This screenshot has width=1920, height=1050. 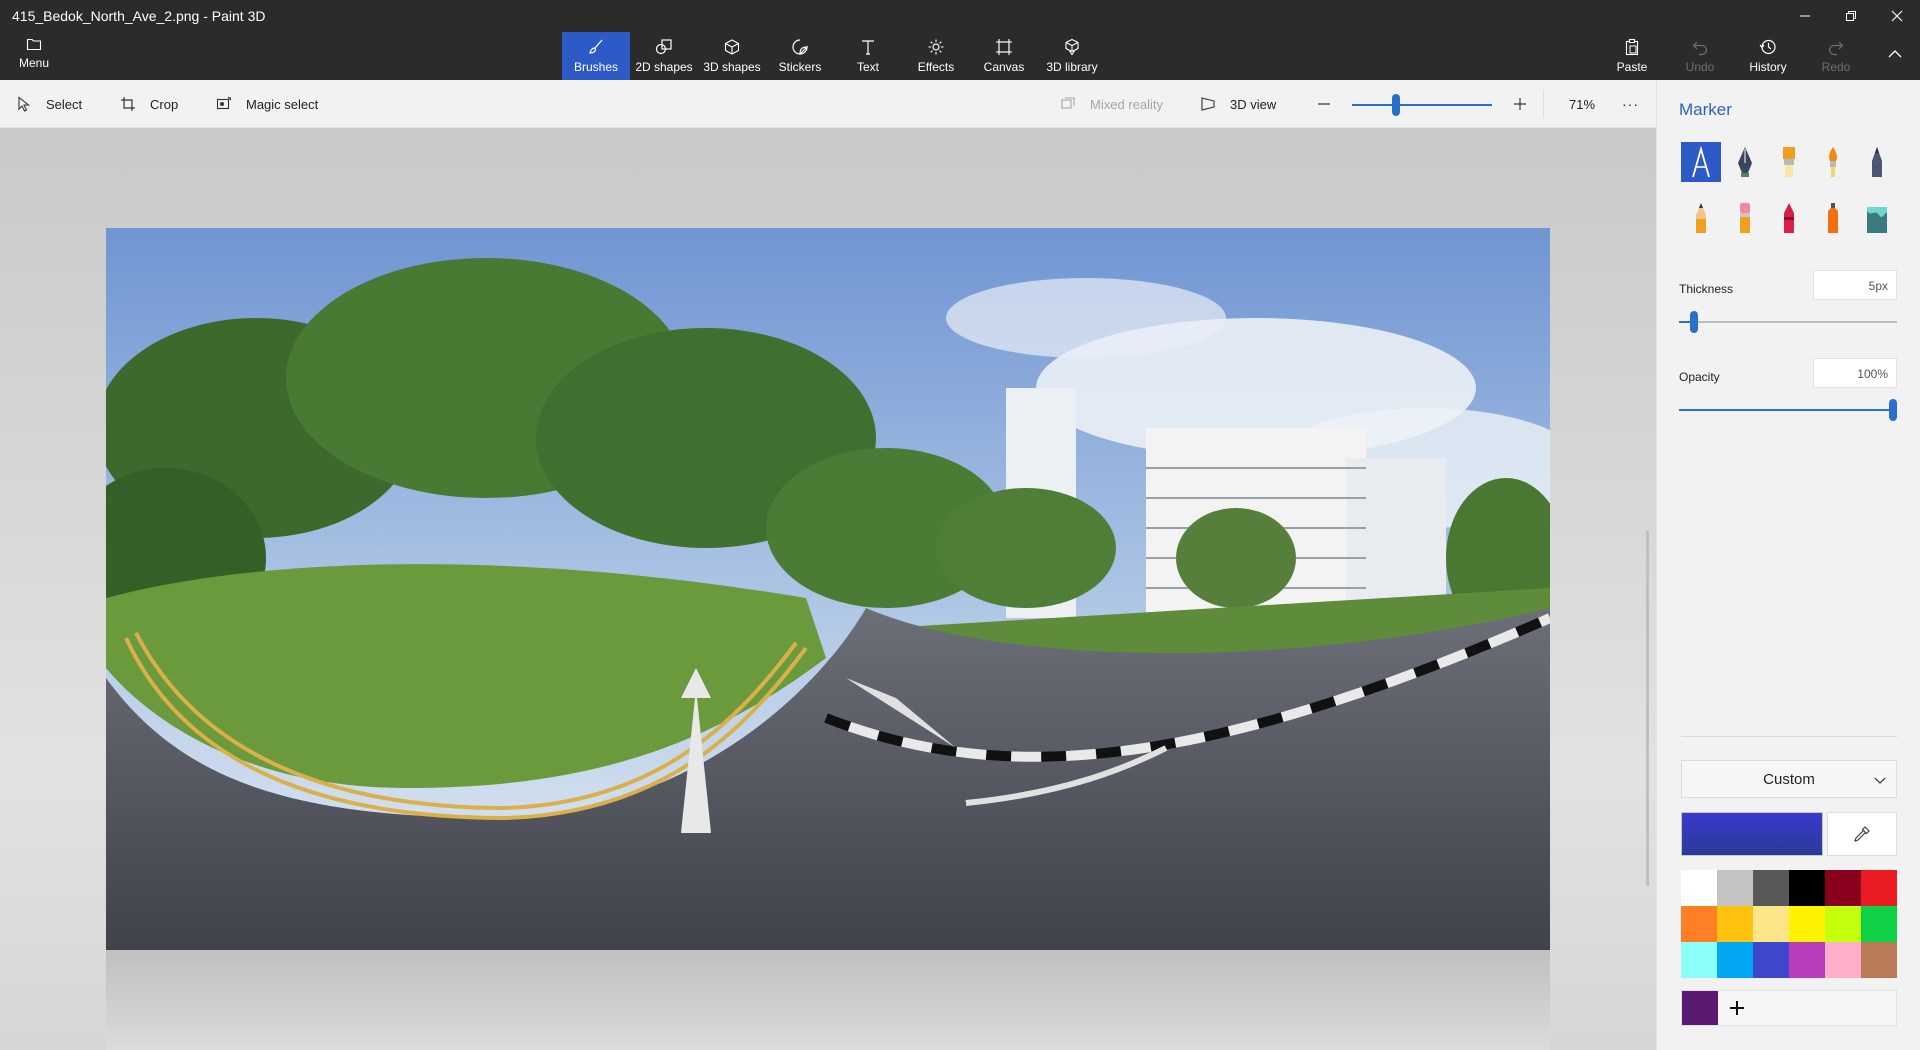 What do you see at coordinates (936, 47) in the screenshot?
I see `effects-icon` at bounding box center [936, 47].